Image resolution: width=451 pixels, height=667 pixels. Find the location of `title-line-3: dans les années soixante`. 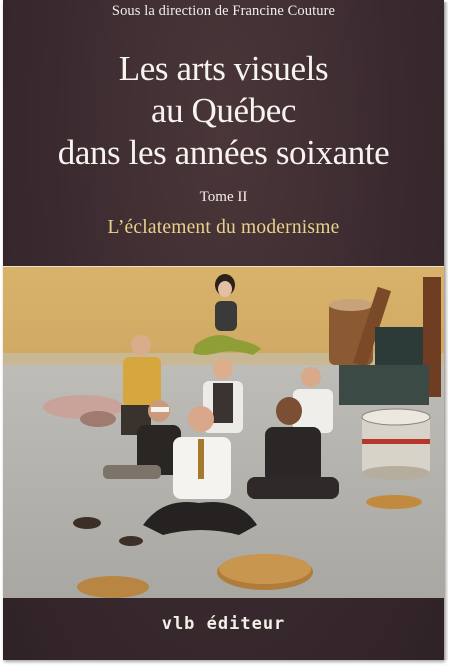

title-line-3: dans les années soixante is located at coordinates (223, 152).